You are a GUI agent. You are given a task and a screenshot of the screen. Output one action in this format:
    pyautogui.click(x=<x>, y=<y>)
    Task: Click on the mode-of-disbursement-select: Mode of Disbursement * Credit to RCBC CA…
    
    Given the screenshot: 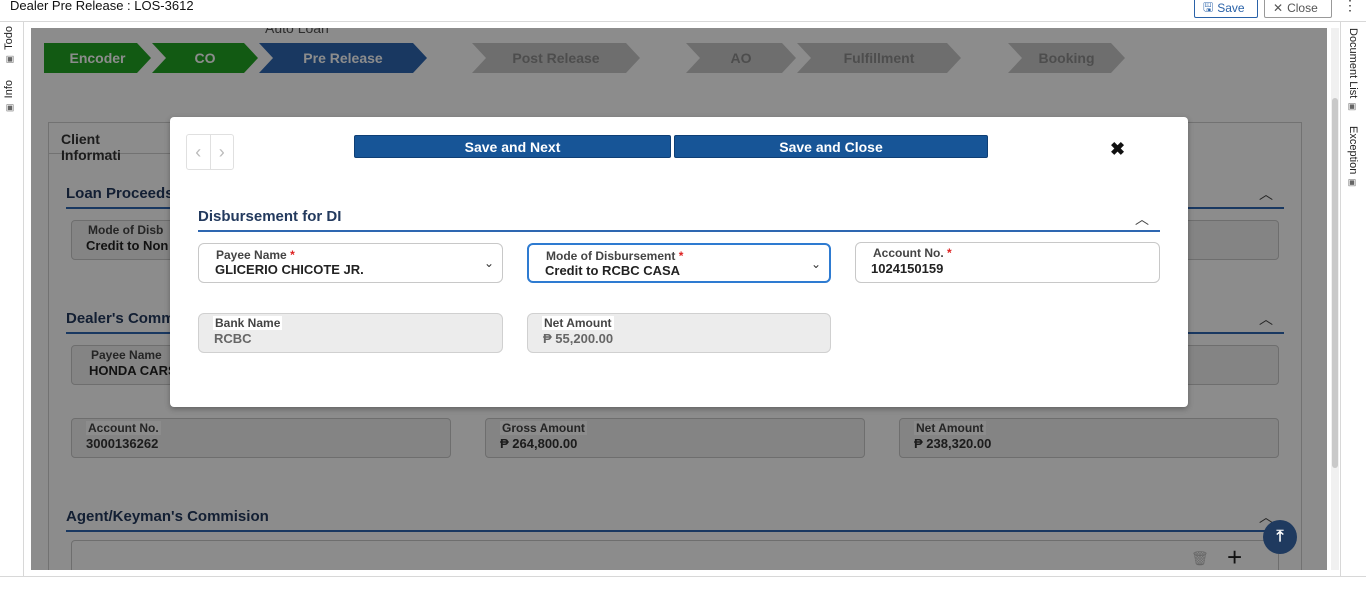 What is the action you would take?
    pyautogui.click(x=679, y=263)
    